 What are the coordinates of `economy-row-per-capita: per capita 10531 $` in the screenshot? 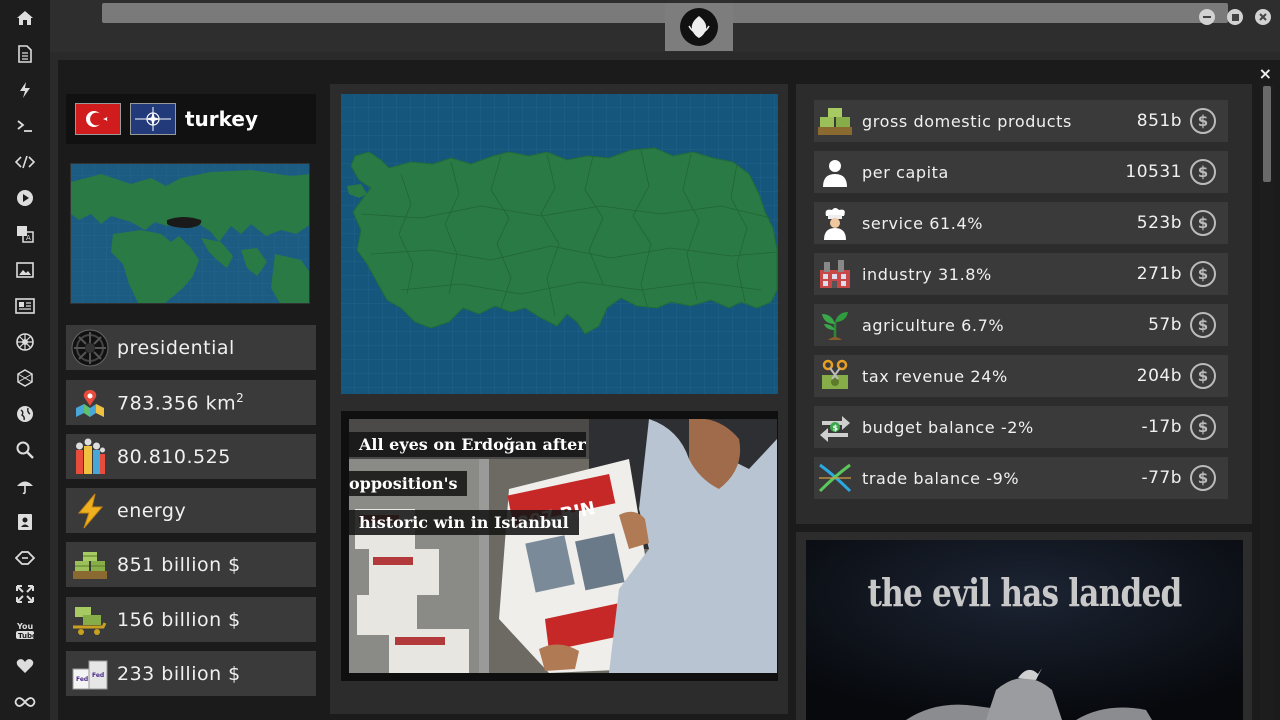 It's located at (1021, 172).